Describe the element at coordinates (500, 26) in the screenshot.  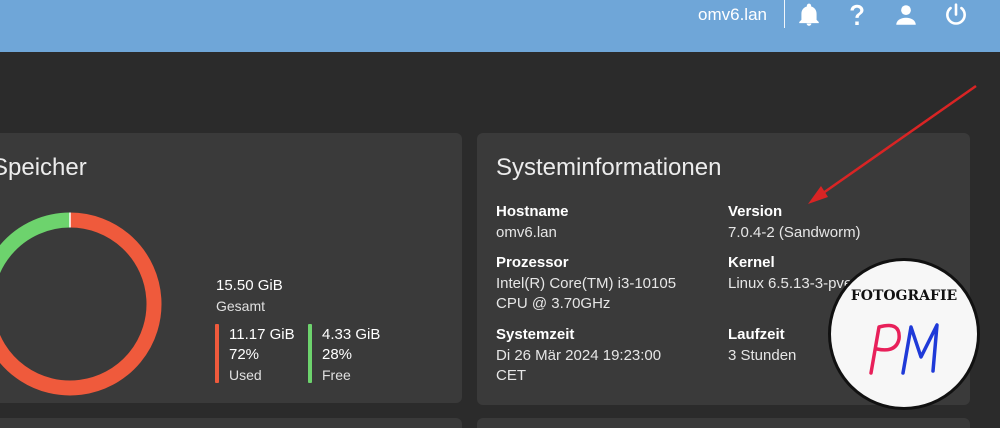
I see `top-bar: omv6.lan` at that location.